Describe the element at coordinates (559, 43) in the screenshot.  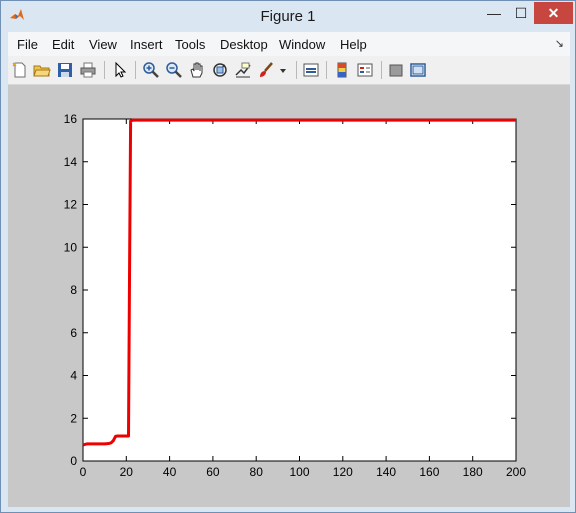
I see `dock-arrow-icon: ↘` at that location.